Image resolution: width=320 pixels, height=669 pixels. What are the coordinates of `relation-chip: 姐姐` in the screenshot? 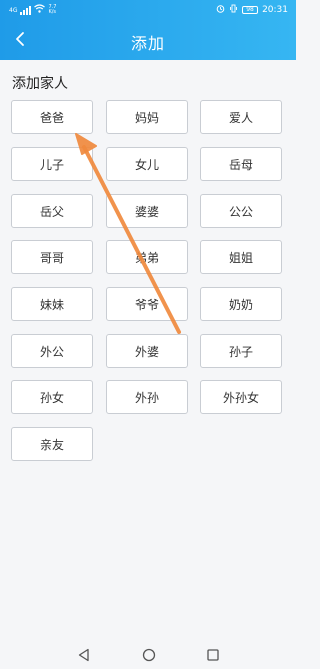 It's located at (241, 257).